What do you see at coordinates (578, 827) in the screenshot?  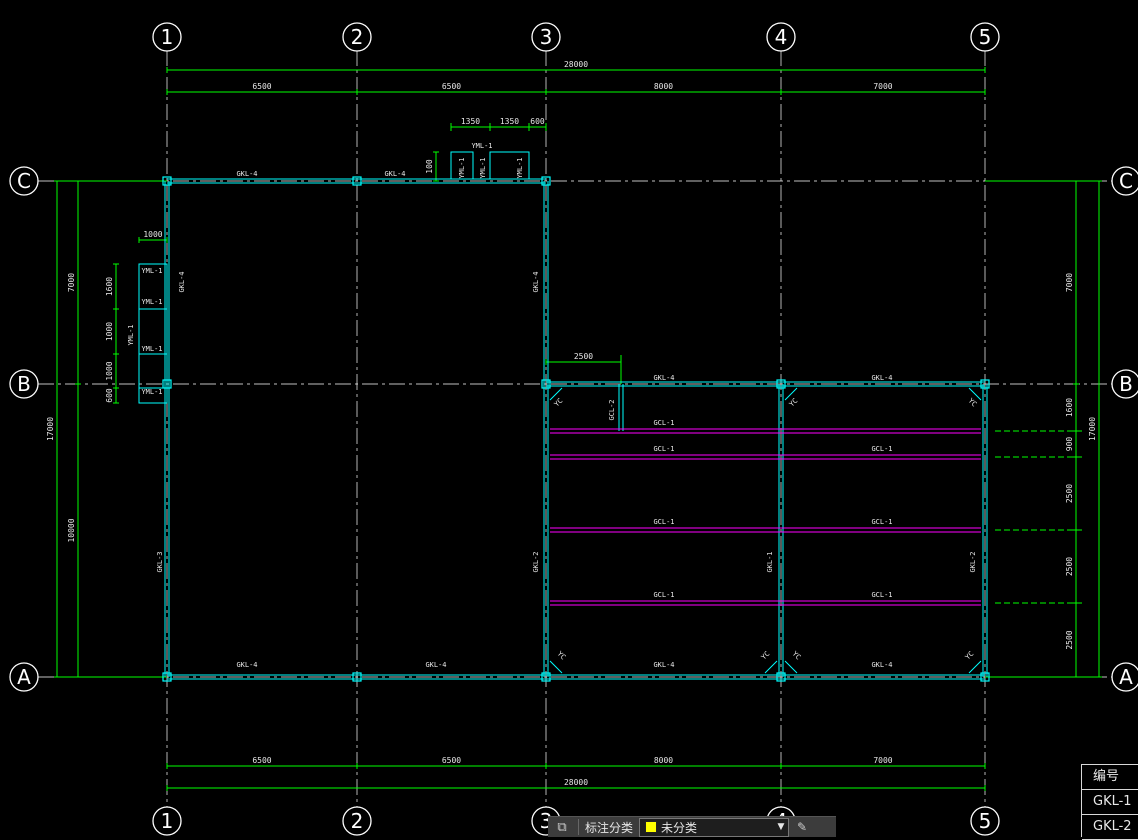 I see `toolbar-divider` at bounding box center [578, 827].